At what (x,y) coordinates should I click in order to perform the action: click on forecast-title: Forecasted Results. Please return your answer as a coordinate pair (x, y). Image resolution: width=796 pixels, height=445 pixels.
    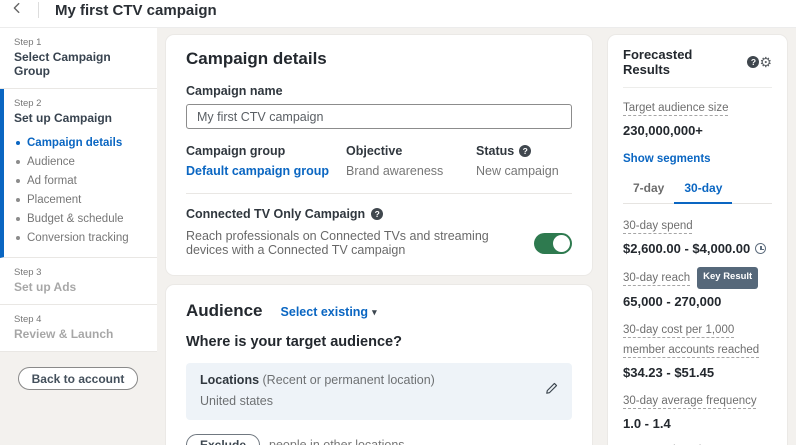
    Looking at the image, I should click on (658, 62).